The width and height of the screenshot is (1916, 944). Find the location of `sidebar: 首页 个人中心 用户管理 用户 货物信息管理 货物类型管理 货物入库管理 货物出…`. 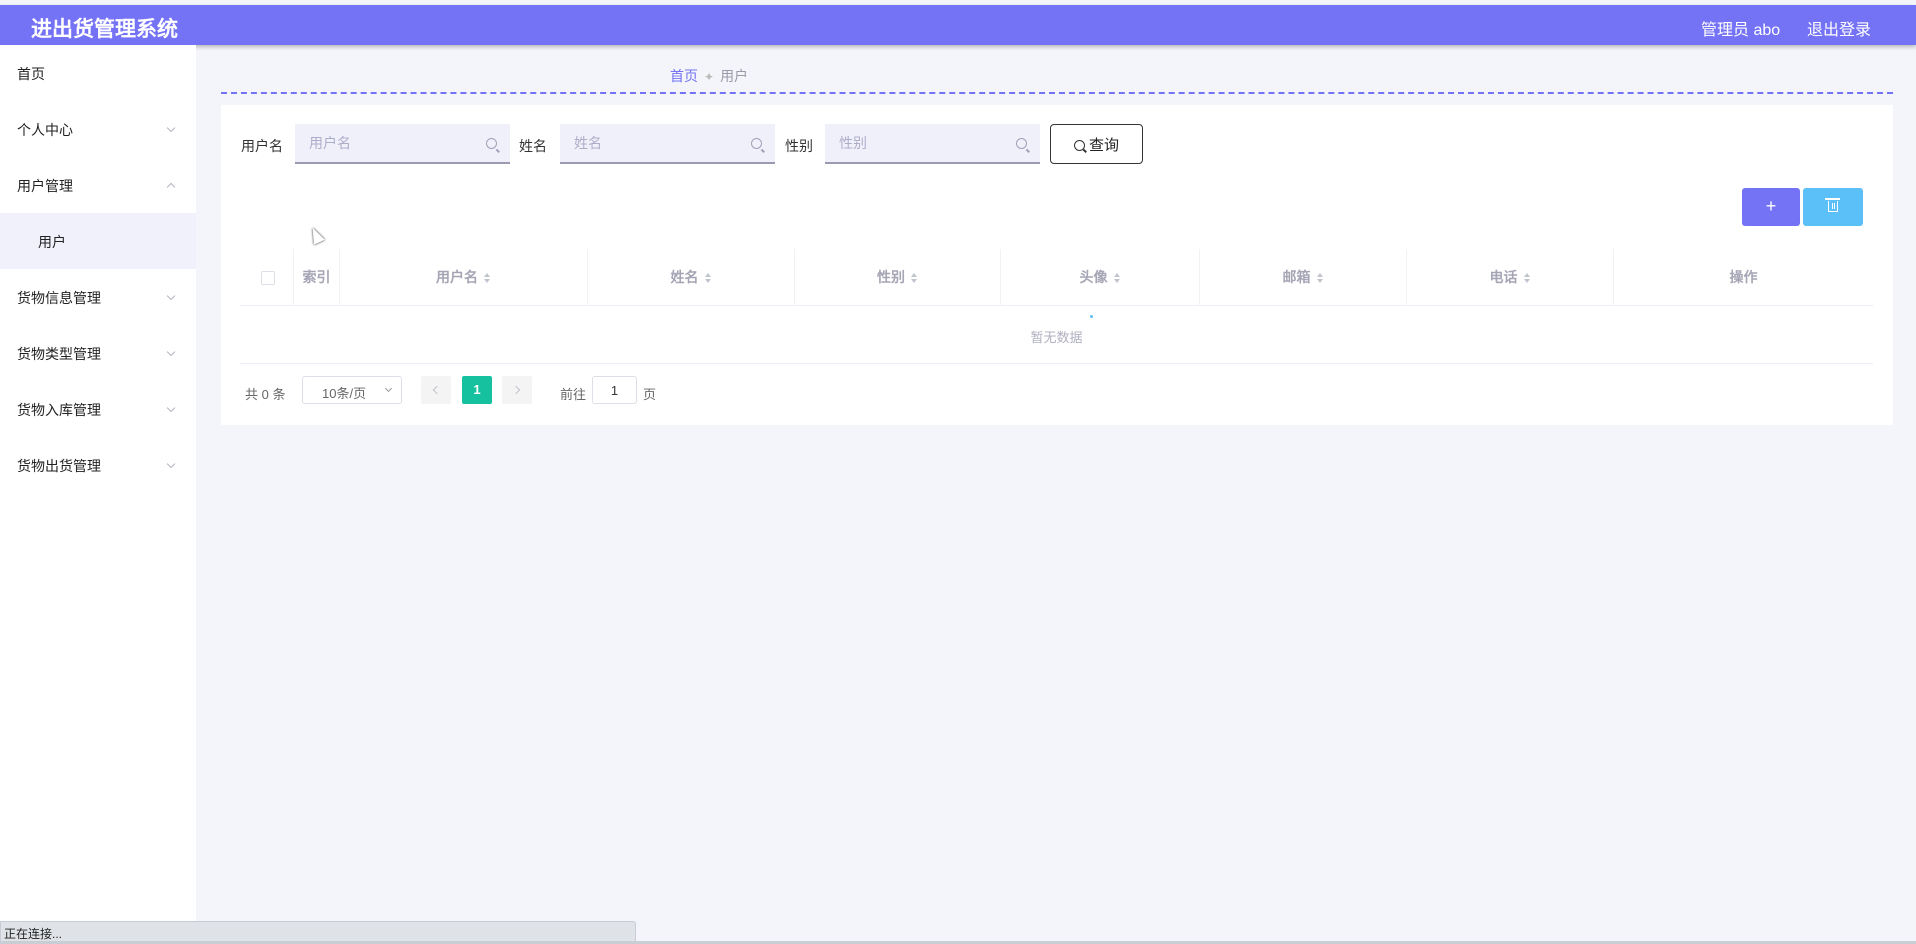

sidebar: 首页 个人中心 用户管理 用户 货物信息管理 货物类型管理 货物入库管理 货物出… is located at coordinates (98, 483).